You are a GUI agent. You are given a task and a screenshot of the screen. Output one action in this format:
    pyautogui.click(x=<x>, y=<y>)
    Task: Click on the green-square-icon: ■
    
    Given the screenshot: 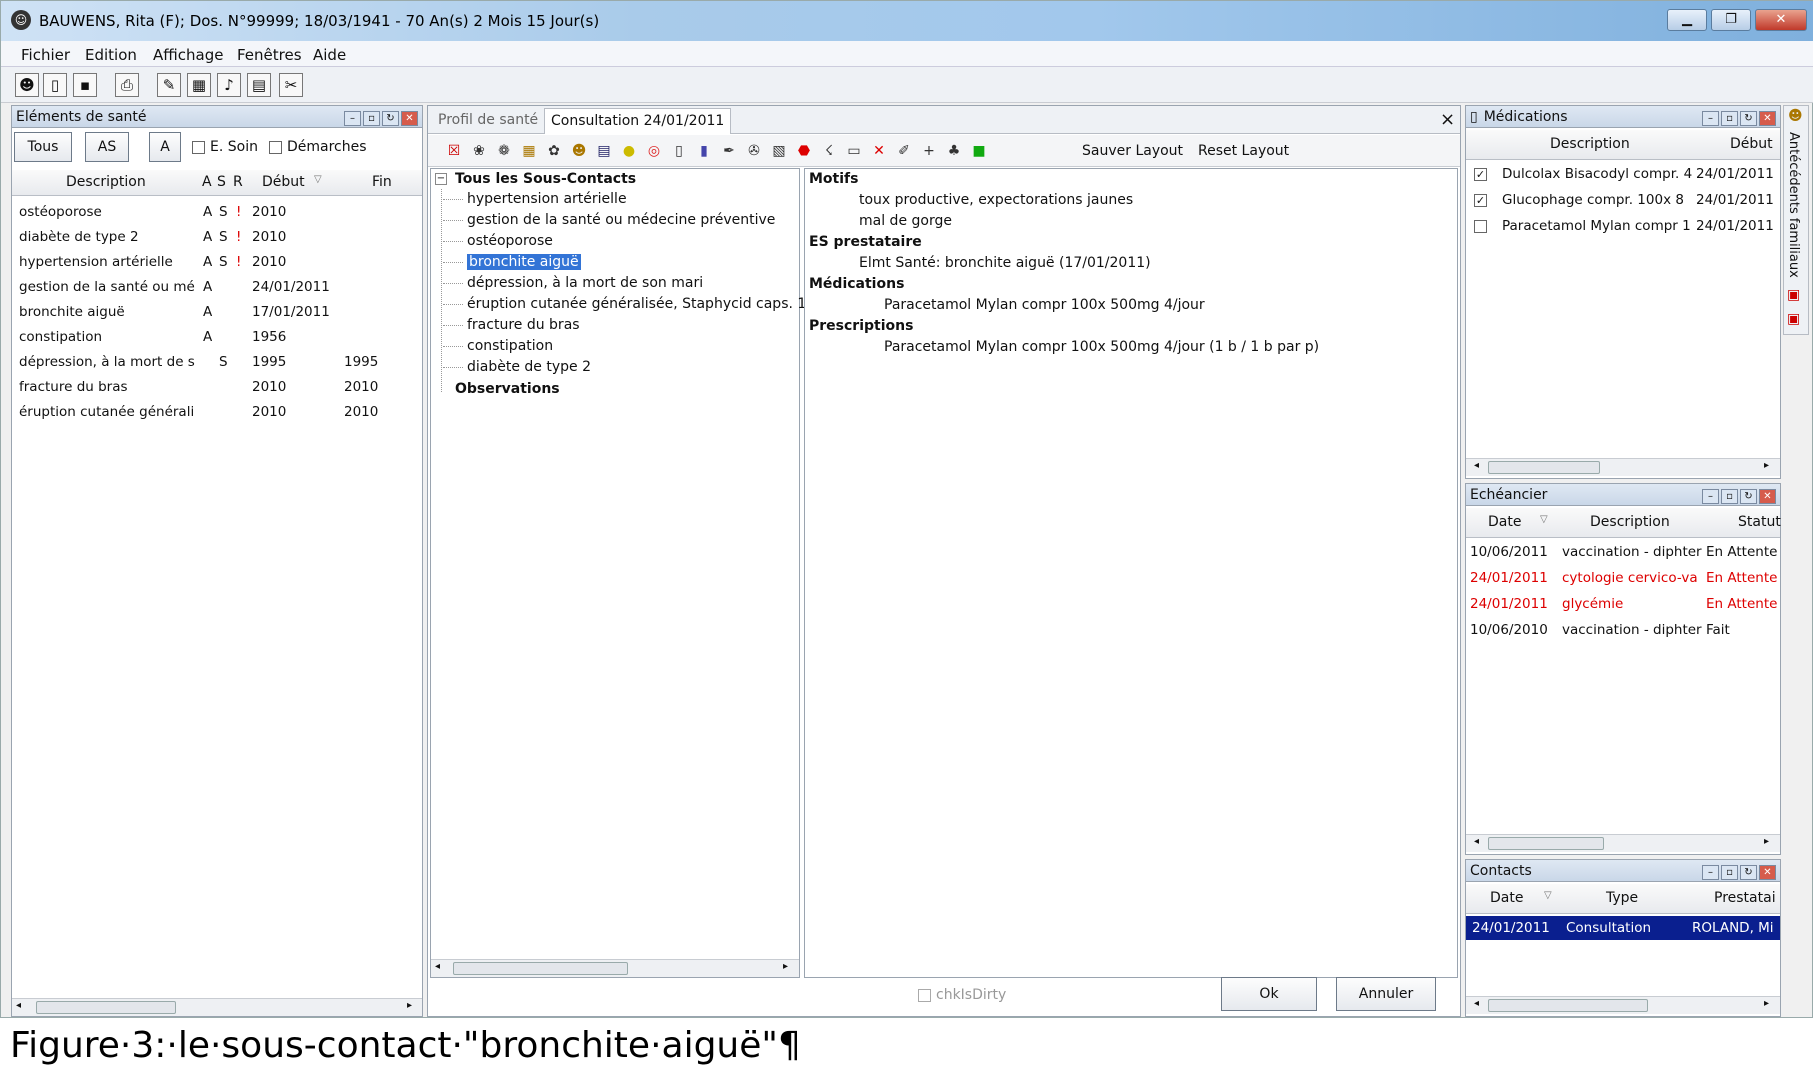 What is the action you would take?
    pyautogui.click(x=979, y=151)
    